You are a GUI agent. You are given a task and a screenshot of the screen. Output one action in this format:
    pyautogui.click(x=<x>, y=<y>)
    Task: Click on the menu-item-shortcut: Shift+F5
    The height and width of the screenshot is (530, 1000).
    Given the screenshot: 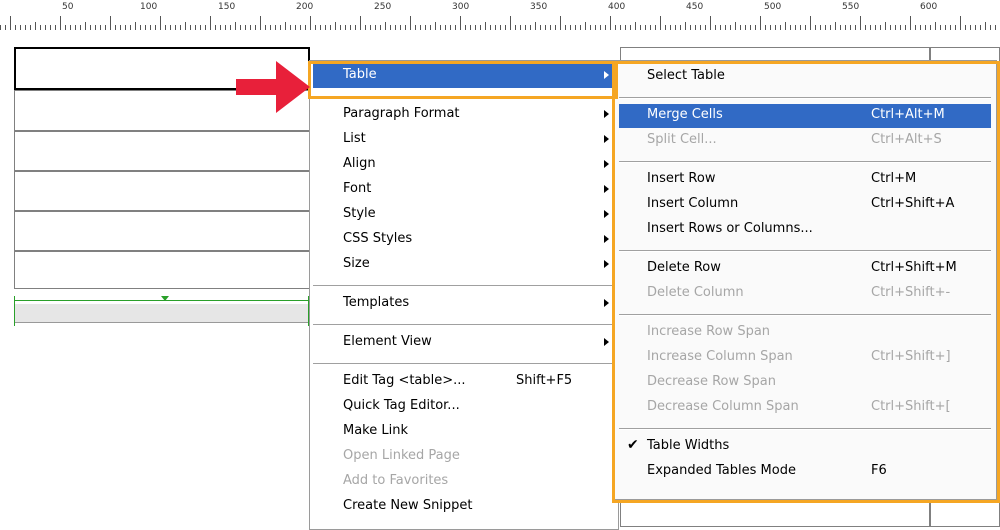 What is the action you would take?
    pyautogui.click(x=544, y=380)
    